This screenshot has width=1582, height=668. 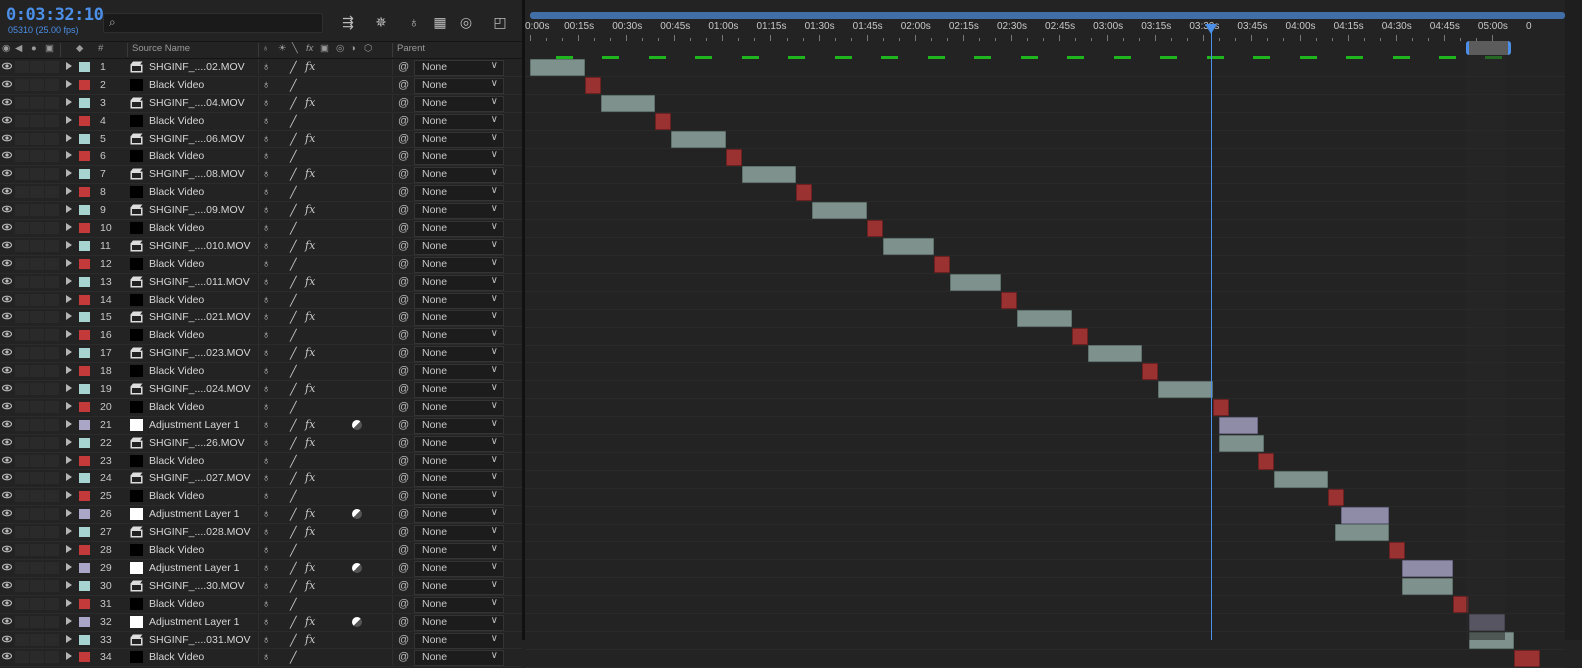 I want to click on layer-row: 25 Black Video ♁ ╱ @ None ∨, so click(x=261, y=497).